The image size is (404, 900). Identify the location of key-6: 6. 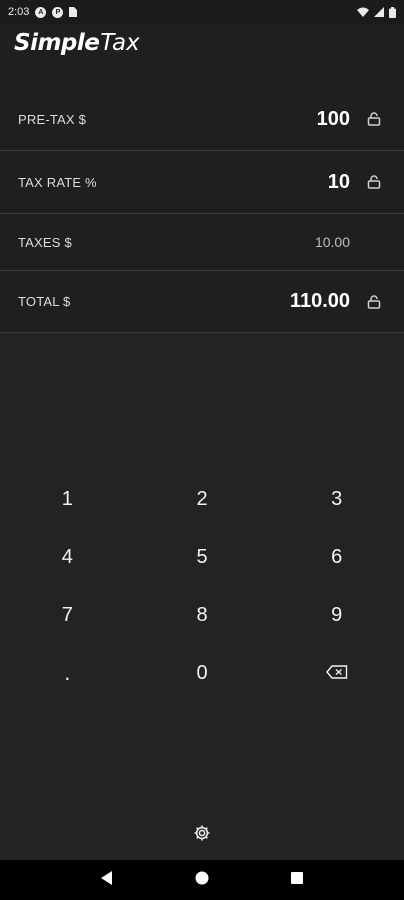
(336, 557).